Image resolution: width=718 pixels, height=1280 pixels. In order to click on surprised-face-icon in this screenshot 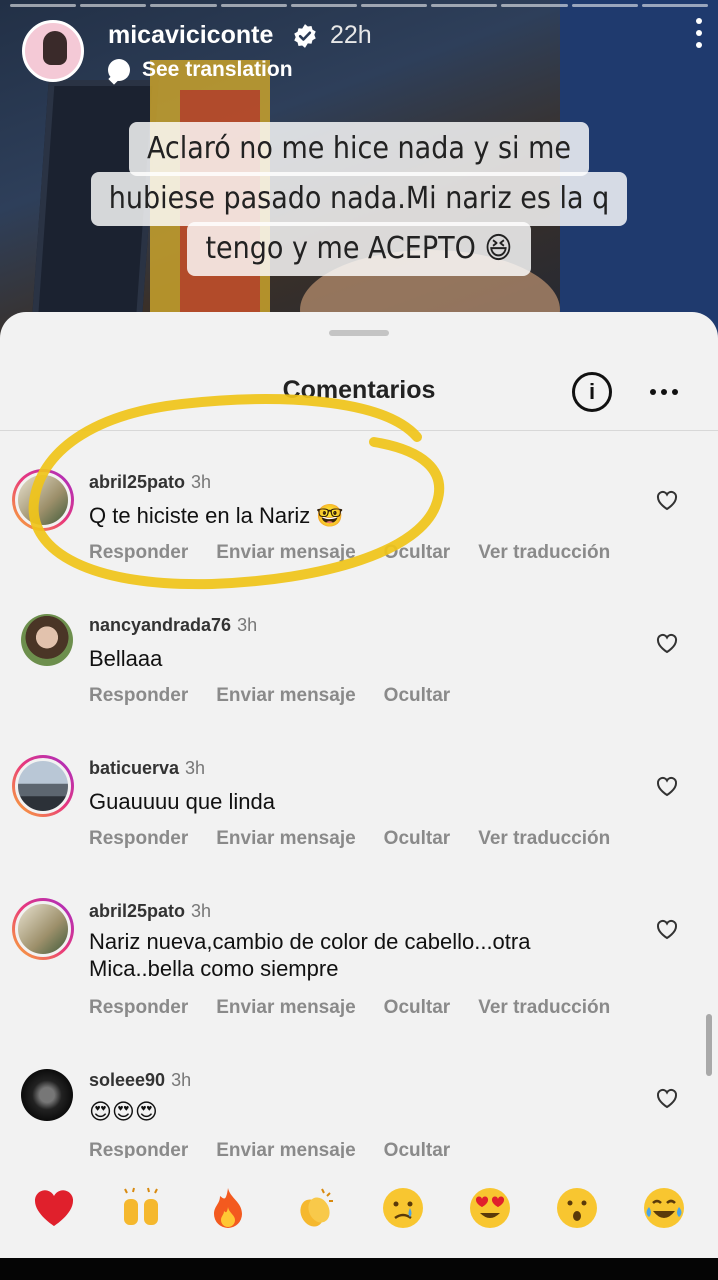, I will do `click(577, 1208)`.